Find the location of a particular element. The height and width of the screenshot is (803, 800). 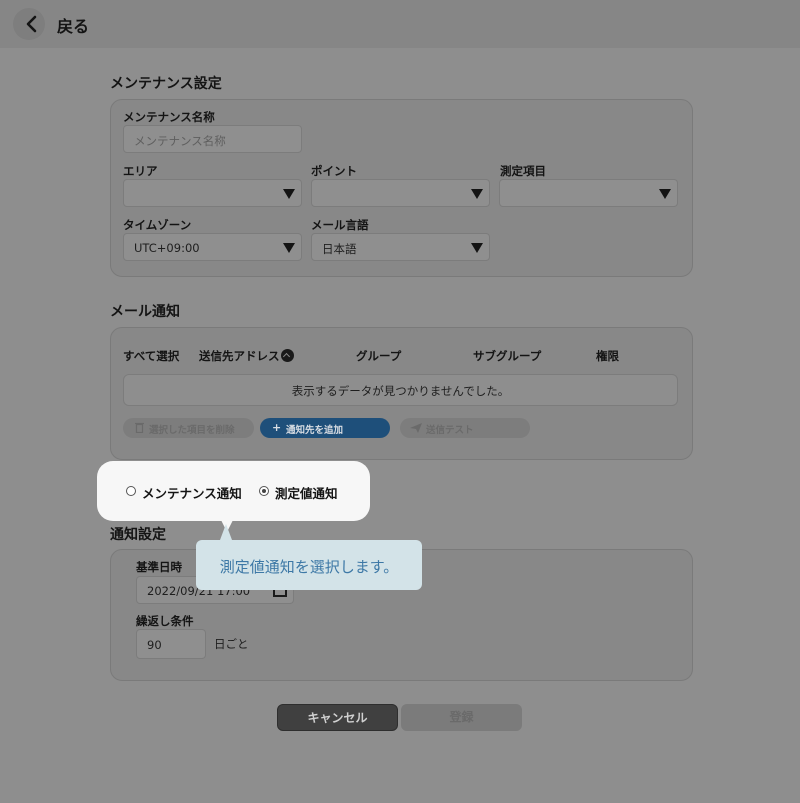

table-empty-row: 表示するデータが見つかりませんでした。 is located at coordinates (400, 390).